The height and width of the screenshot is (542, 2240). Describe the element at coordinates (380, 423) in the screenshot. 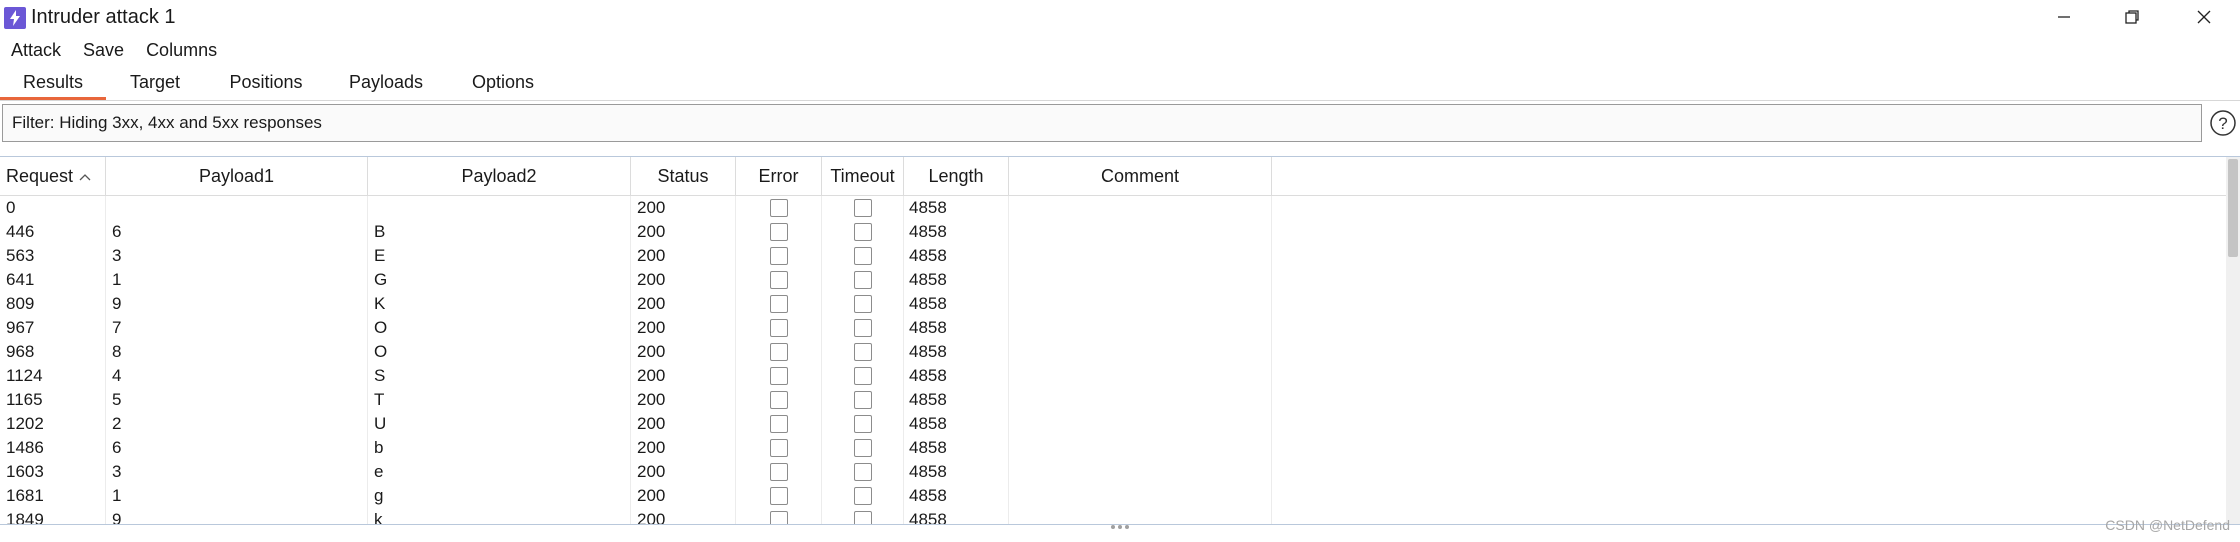

I see `cell-payload2: U` at that location.